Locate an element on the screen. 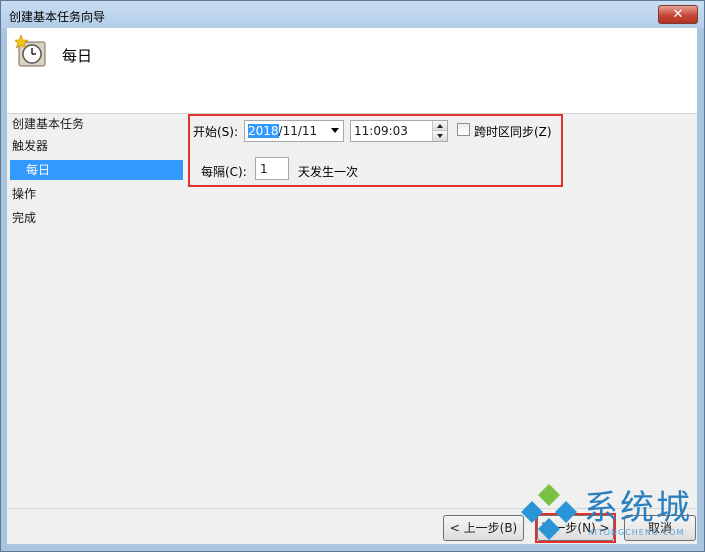 The width and height of the screenshot is (705, 552). watermark-text: 系统城 is located at coordinates (638, 508).